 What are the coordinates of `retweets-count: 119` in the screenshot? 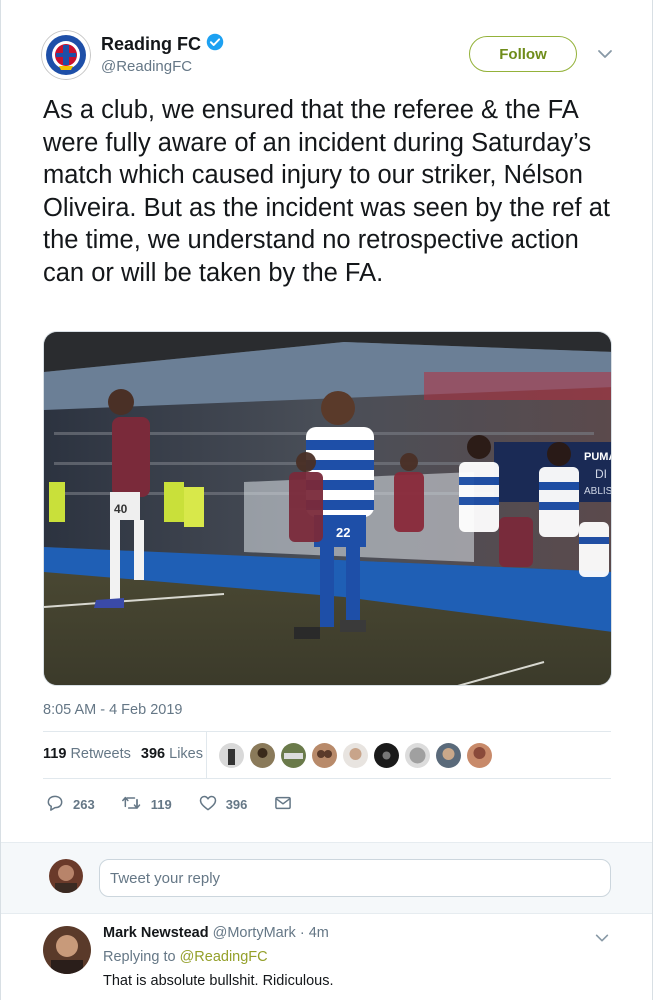 It's located at (55, 754).